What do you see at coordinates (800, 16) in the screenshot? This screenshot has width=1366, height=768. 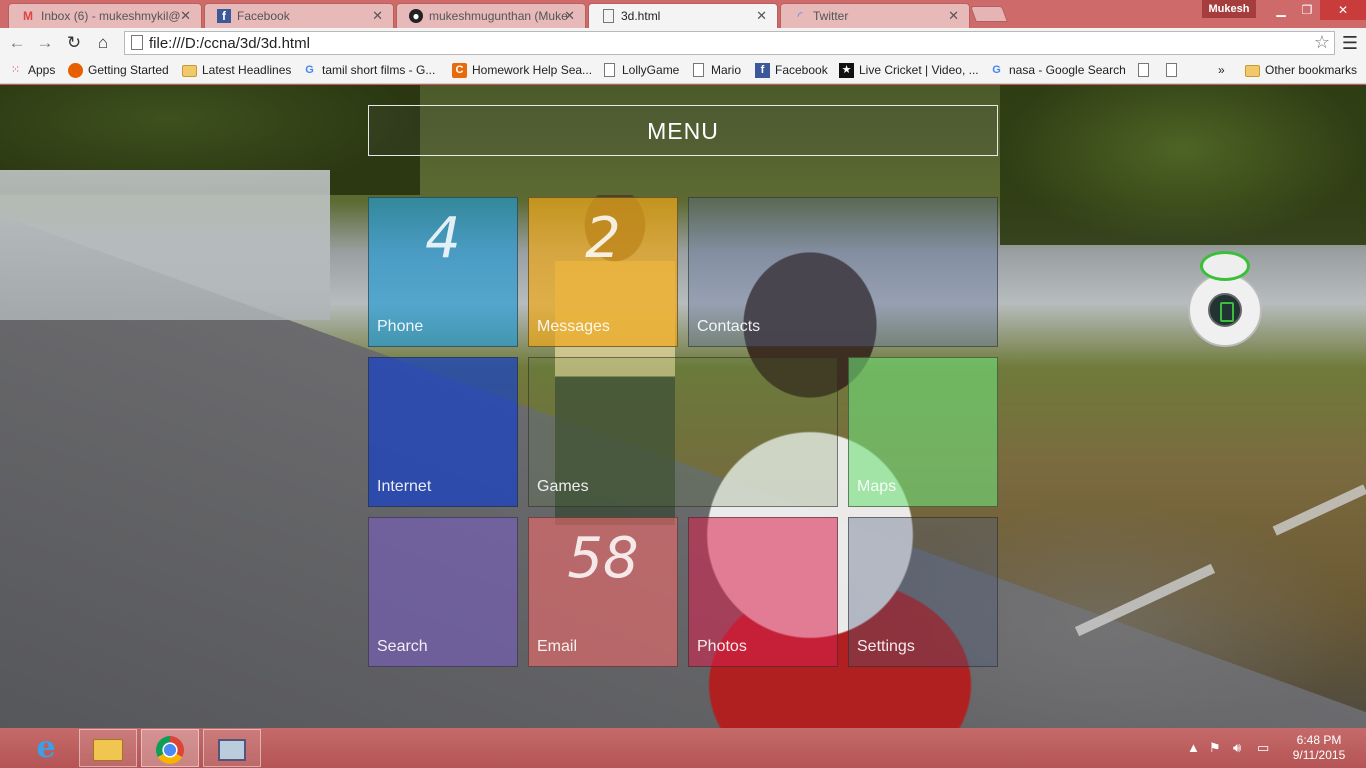 I see `loading-icon: ◜` at bounding box center [800, 16].